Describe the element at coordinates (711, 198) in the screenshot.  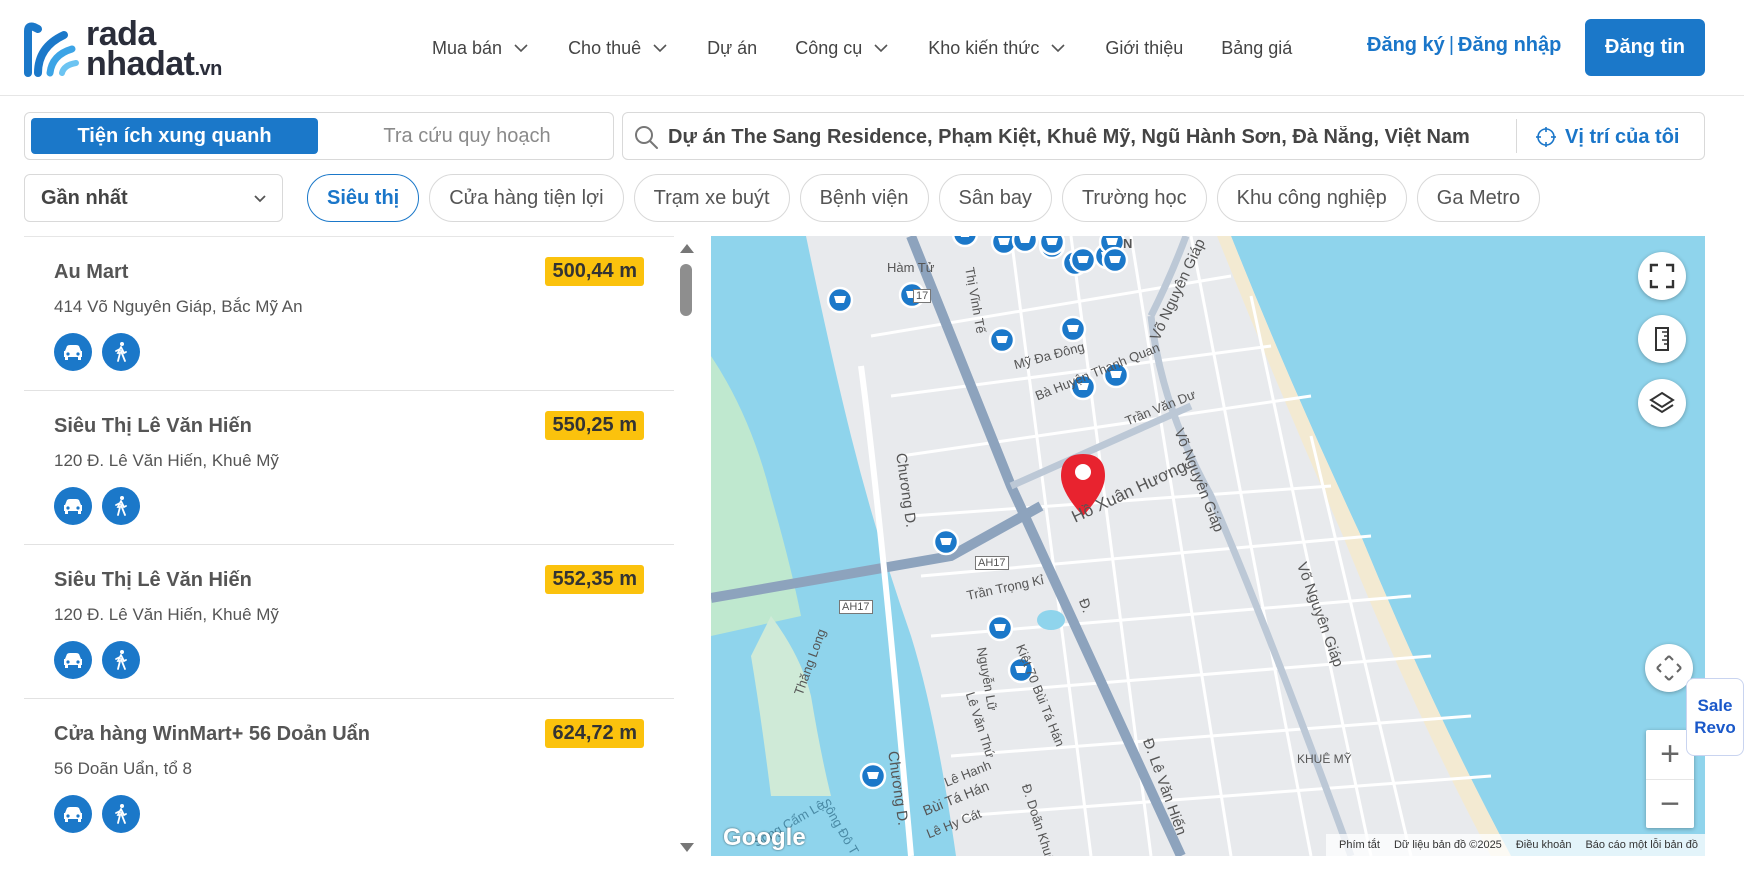
I see `category-chip-2: Trạm xe buýt` at that location.